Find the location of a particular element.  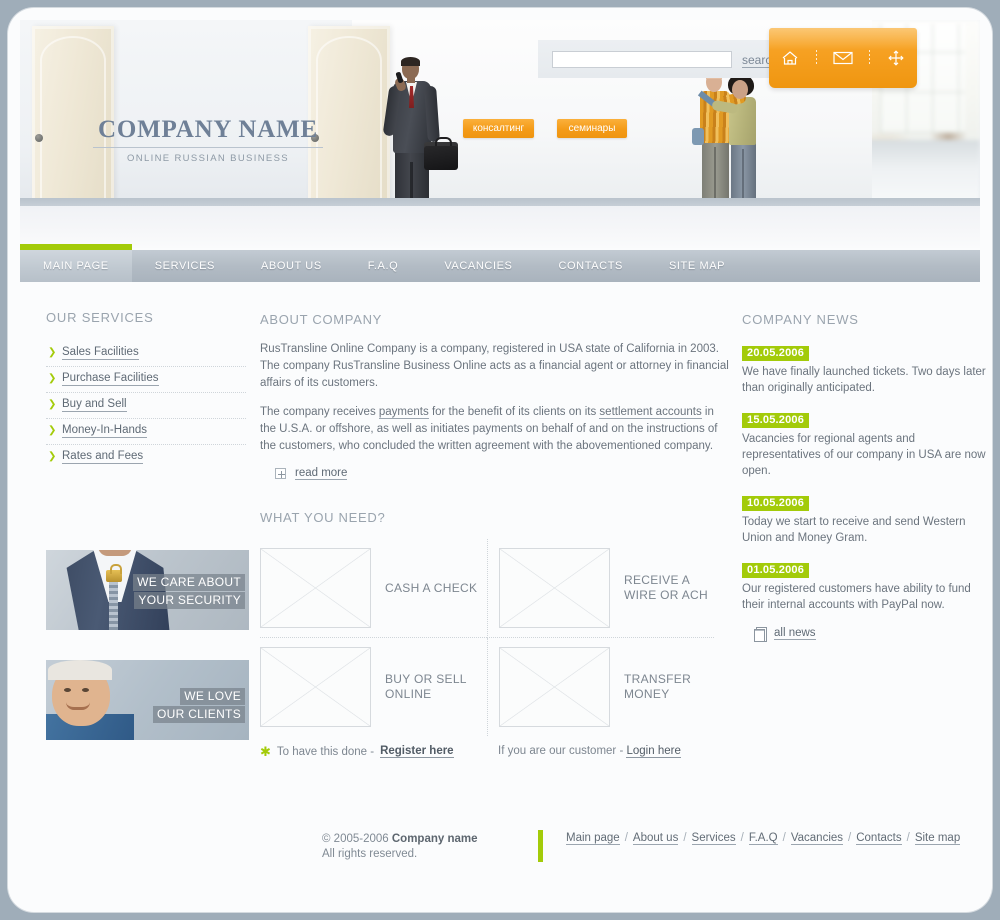

footer-link-about-us: About us is located at coordinates (655, 838).